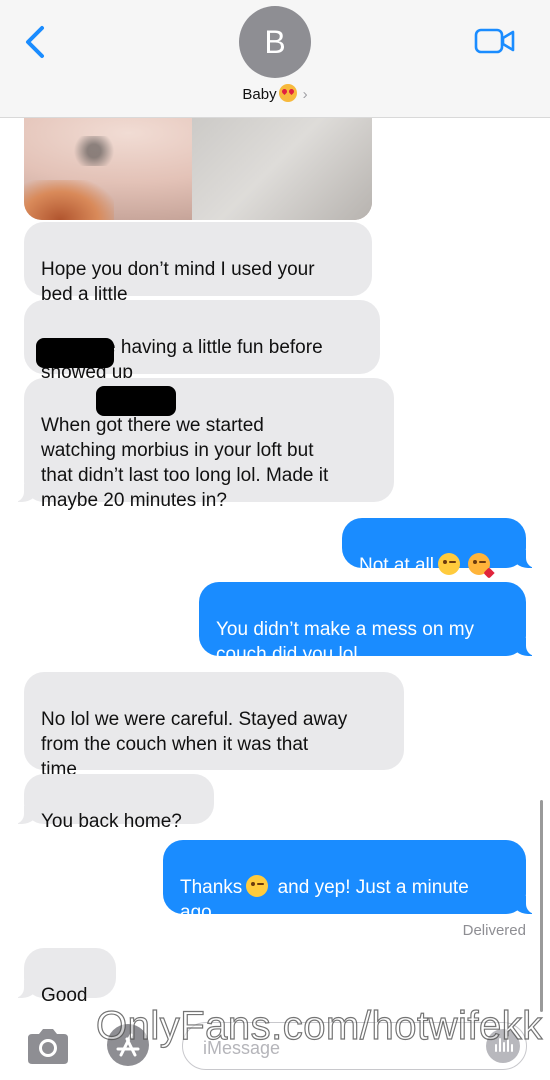  Describe the element at coordinates (64, 995) in the screenshot. I see `message-text: Good` at that location.